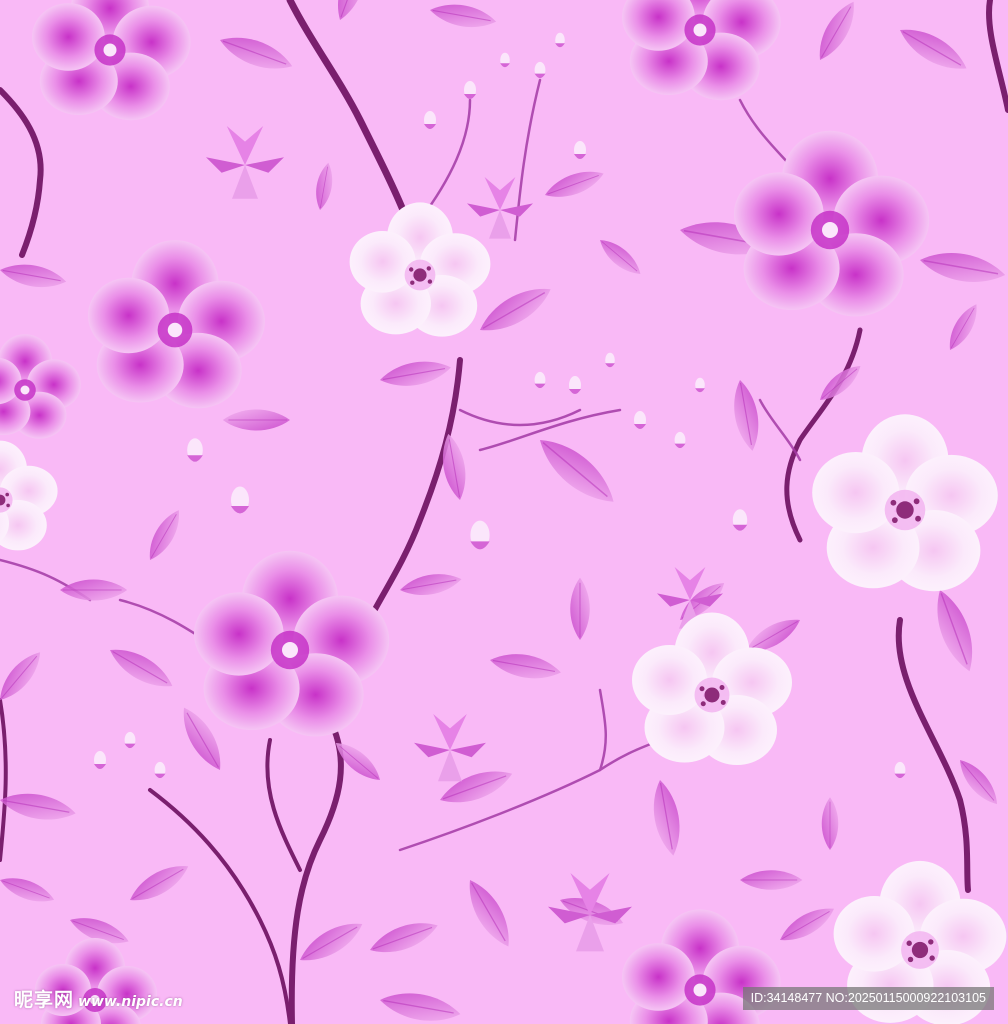 Image resolution: width=1008 pixels, height=1024 pixels. Describe the element at coordinates (130, 1002) in the screenshot. I see `watermark-url: www.nipic.cn` at that location.